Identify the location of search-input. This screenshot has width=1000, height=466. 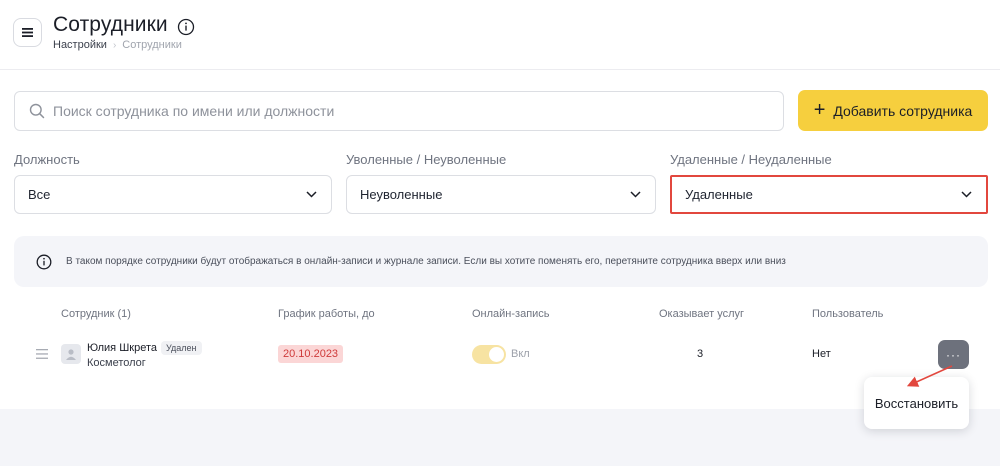
(403, 111).